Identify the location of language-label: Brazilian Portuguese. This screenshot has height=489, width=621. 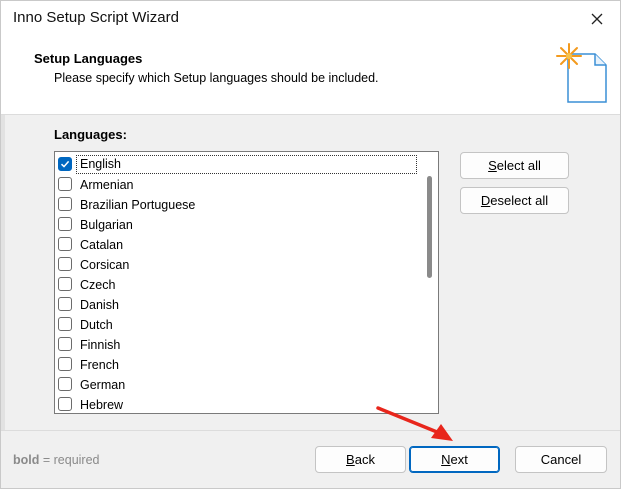
(138, 204).